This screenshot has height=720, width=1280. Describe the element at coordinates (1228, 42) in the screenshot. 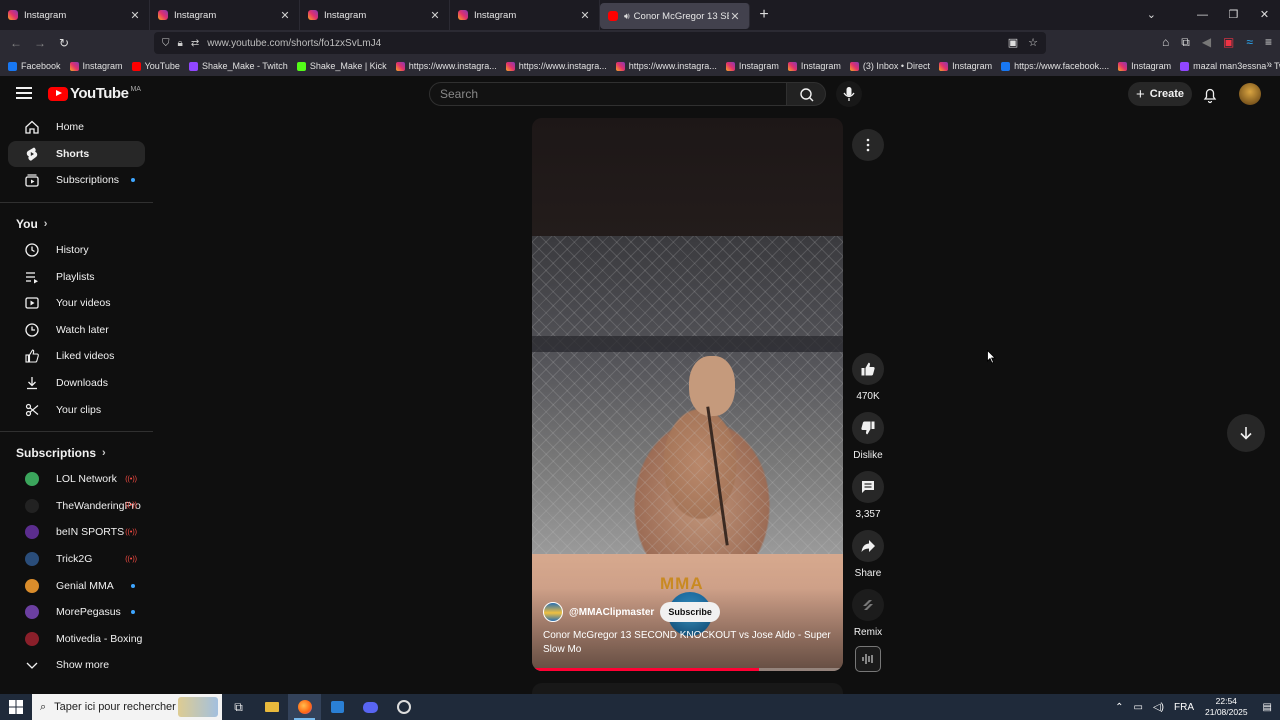

I see `extension-badge-icon: ▣` at that location.